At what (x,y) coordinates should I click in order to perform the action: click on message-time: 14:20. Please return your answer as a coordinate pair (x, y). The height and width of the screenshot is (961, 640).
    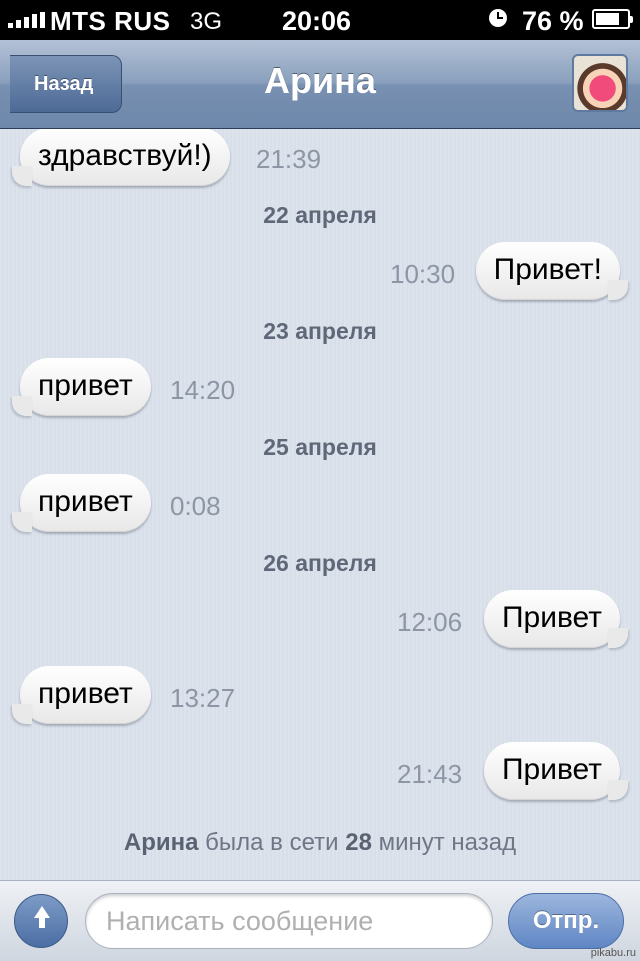
    Looking at the image, I should click on (203, 390).